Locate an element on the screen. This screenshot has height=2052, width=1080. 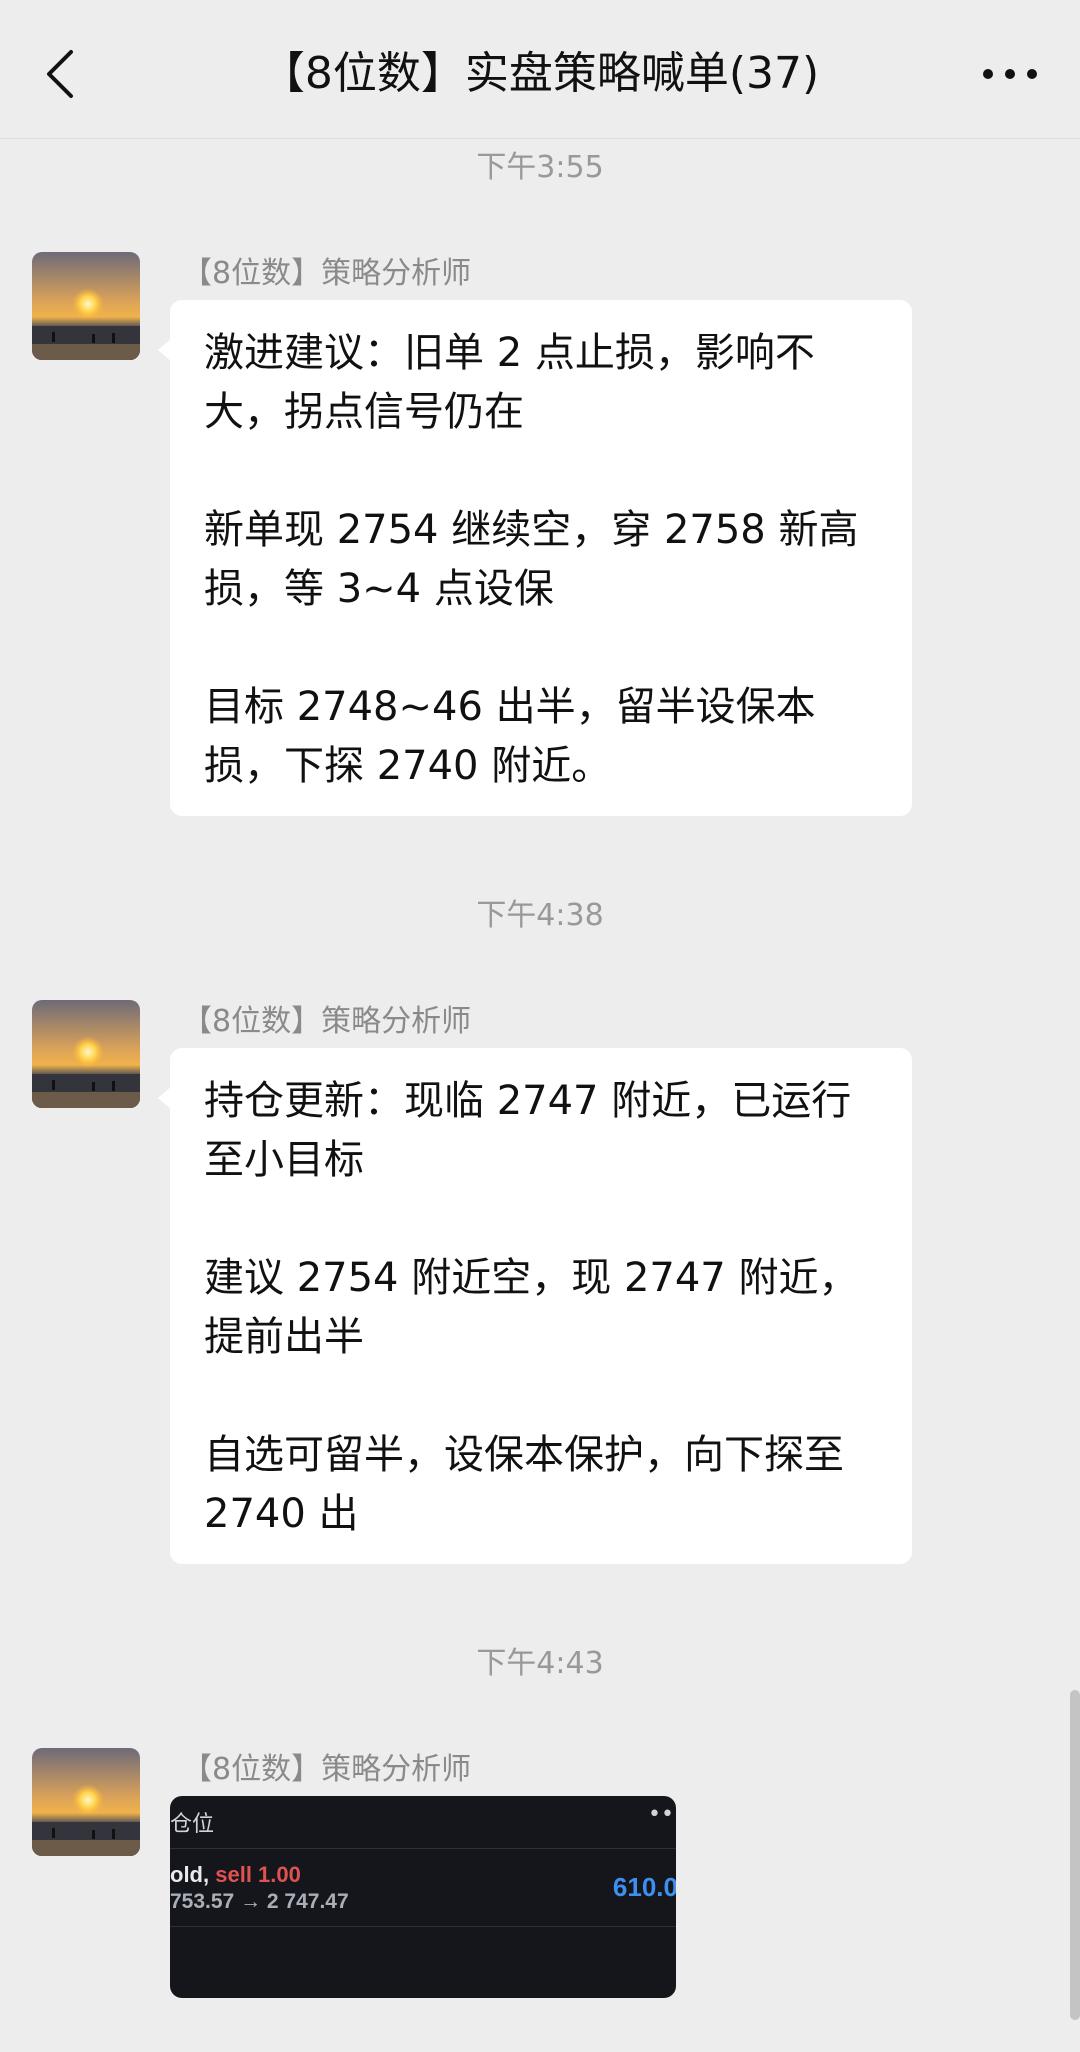
timestamp: 下午4:38 is located at coordinates (540, 915).